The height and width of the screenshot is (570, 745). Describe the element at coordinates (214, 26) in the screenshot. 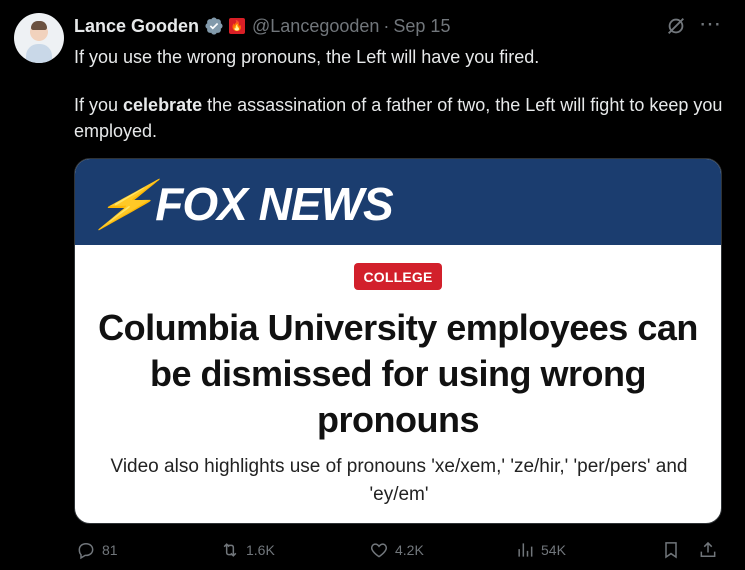

I see `verified-badge-icon` at that location.